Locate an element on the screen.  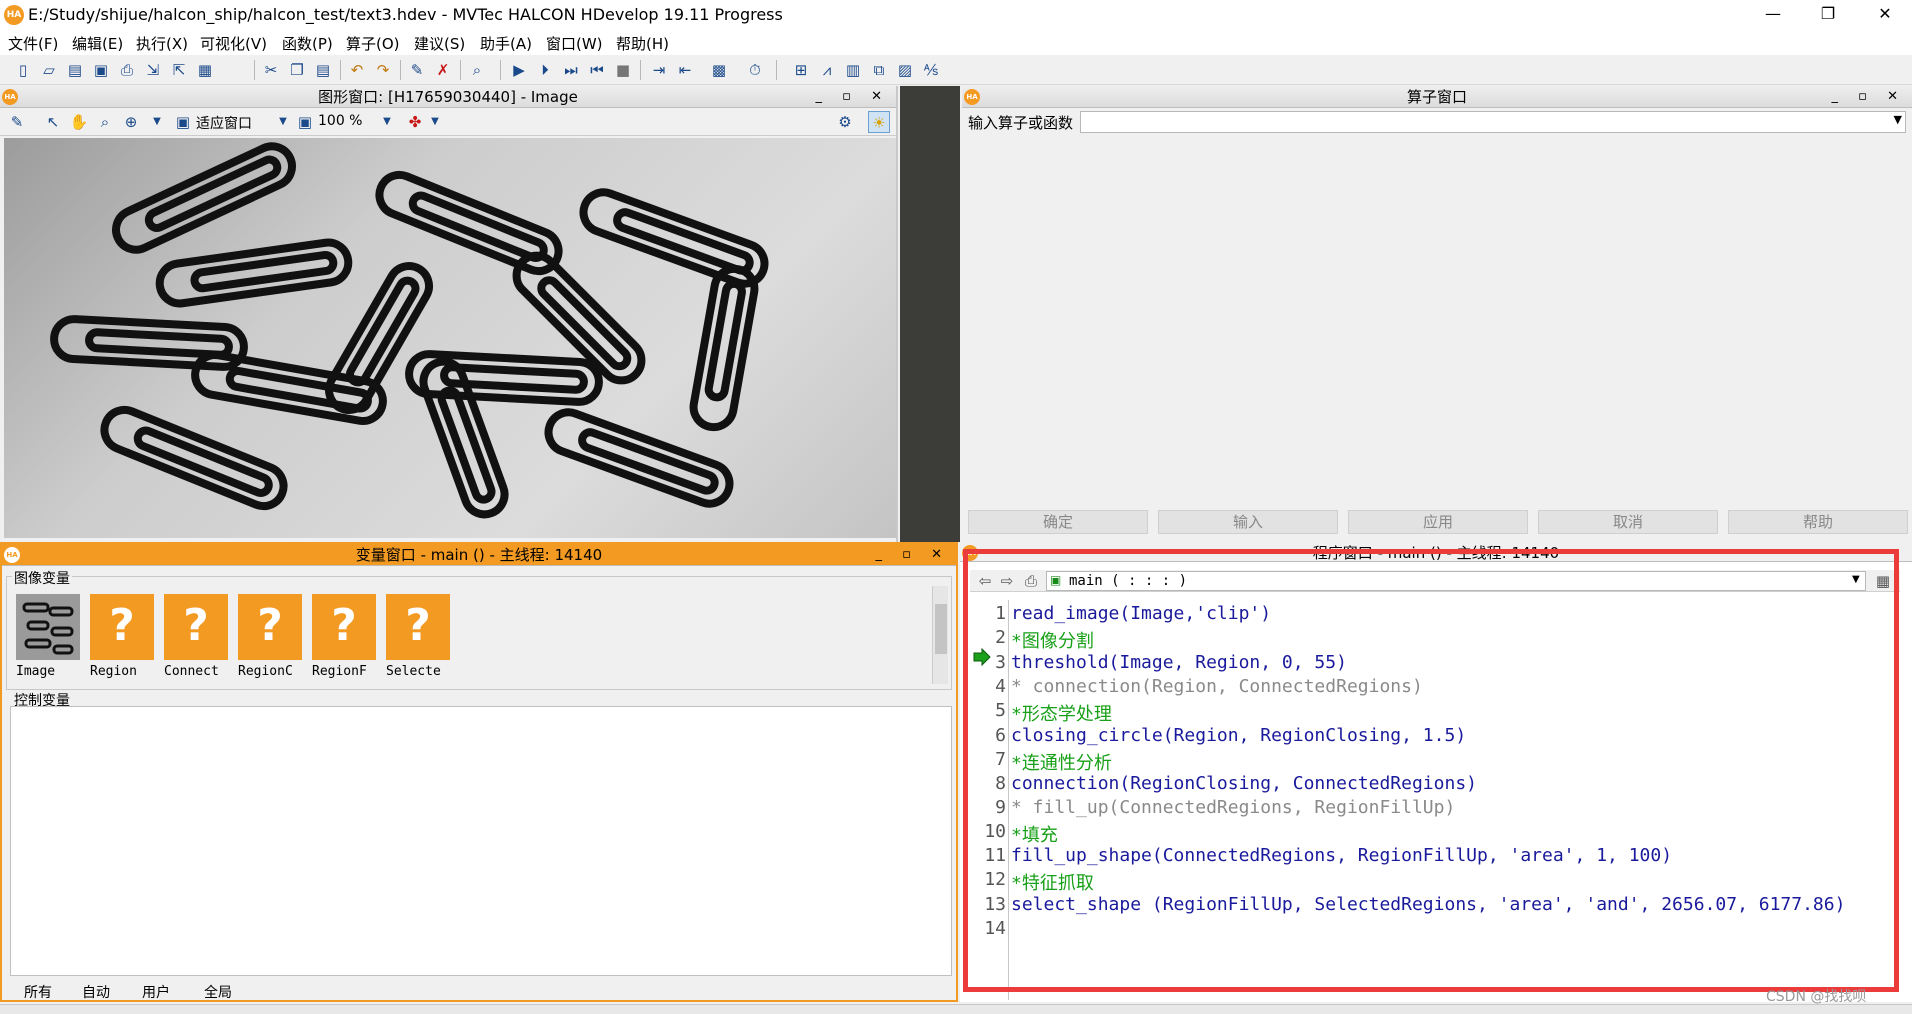
zoom-icon: ⊕ is located at coordinates (131, 122).